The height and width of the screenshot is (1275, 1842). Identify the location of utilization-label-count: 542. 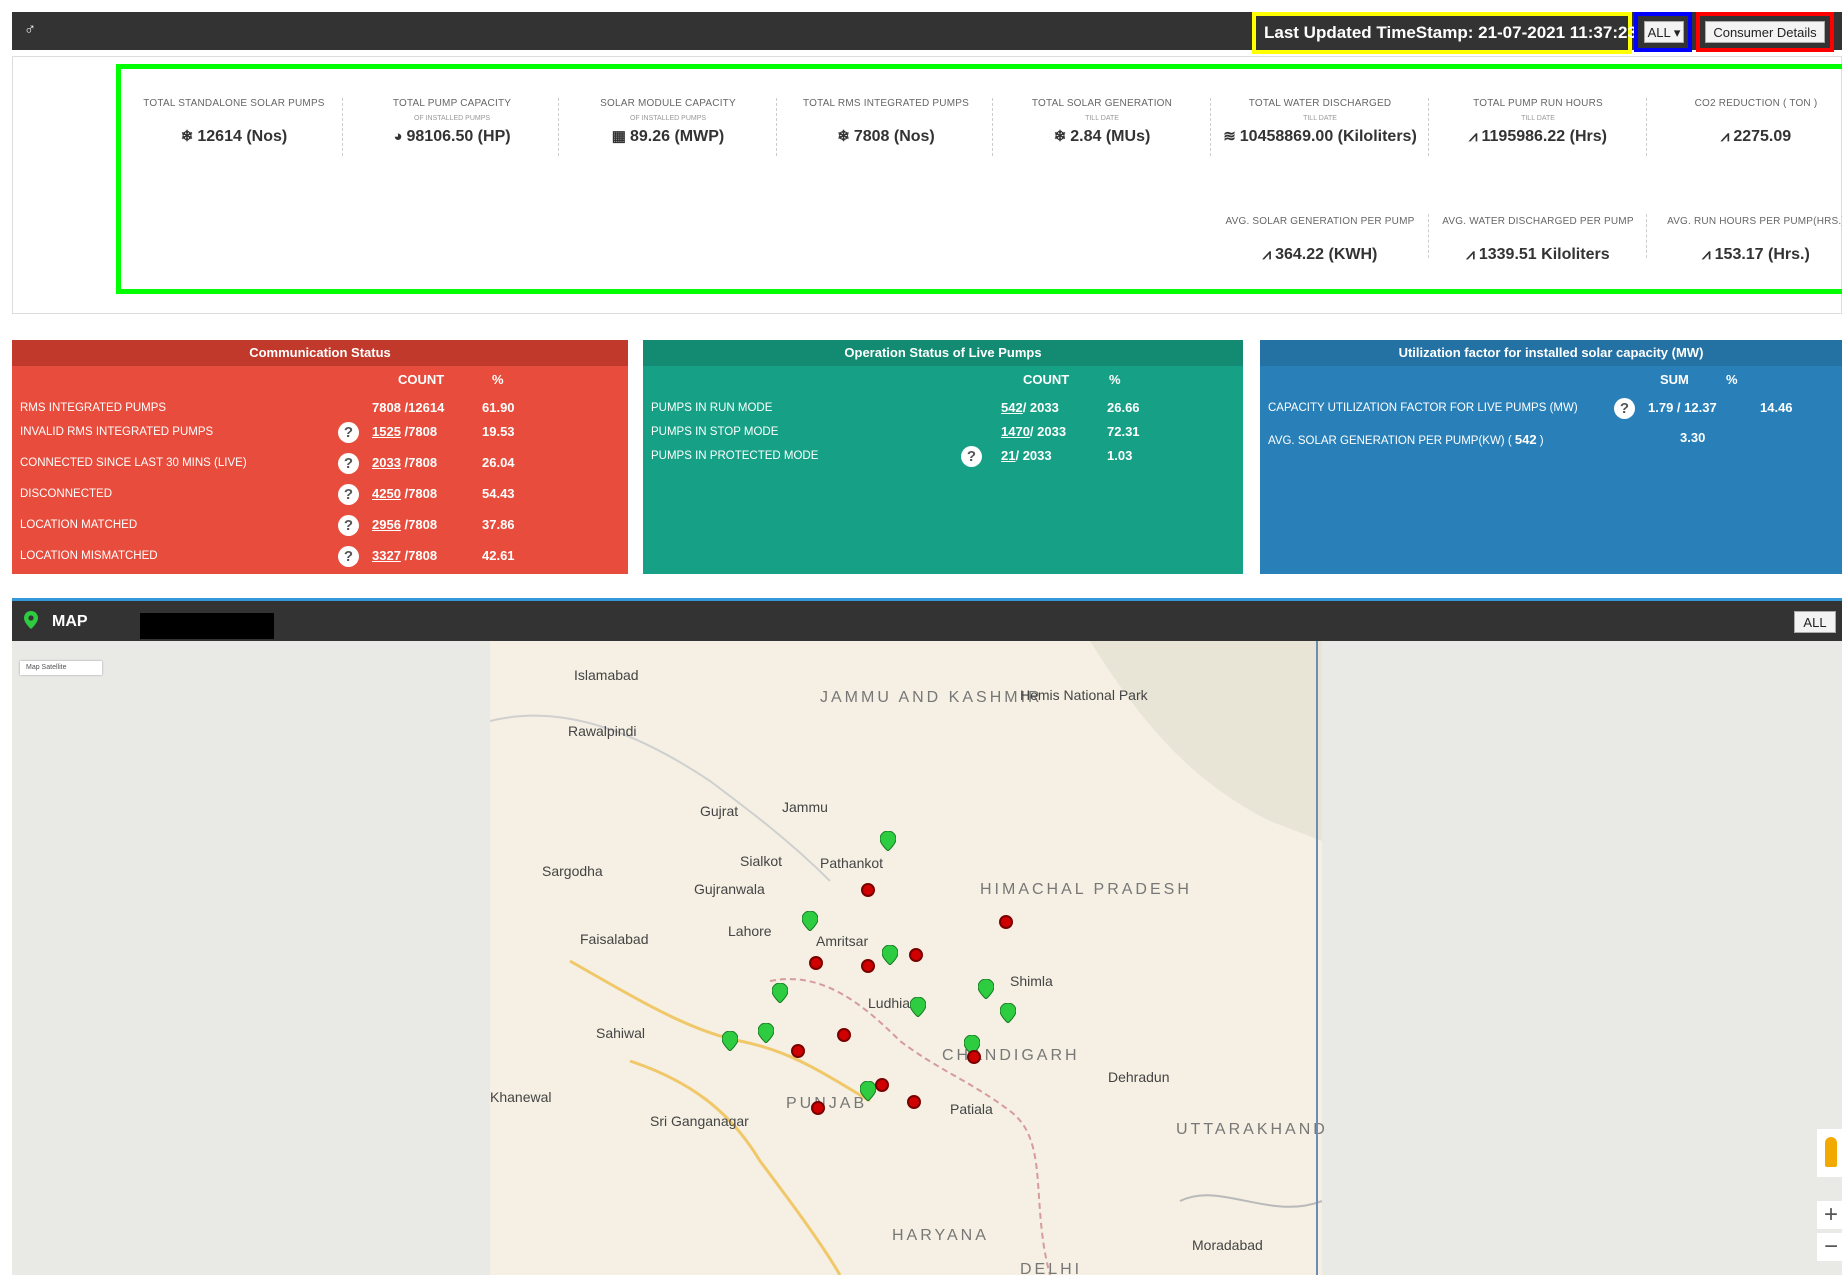
(1525, 439).